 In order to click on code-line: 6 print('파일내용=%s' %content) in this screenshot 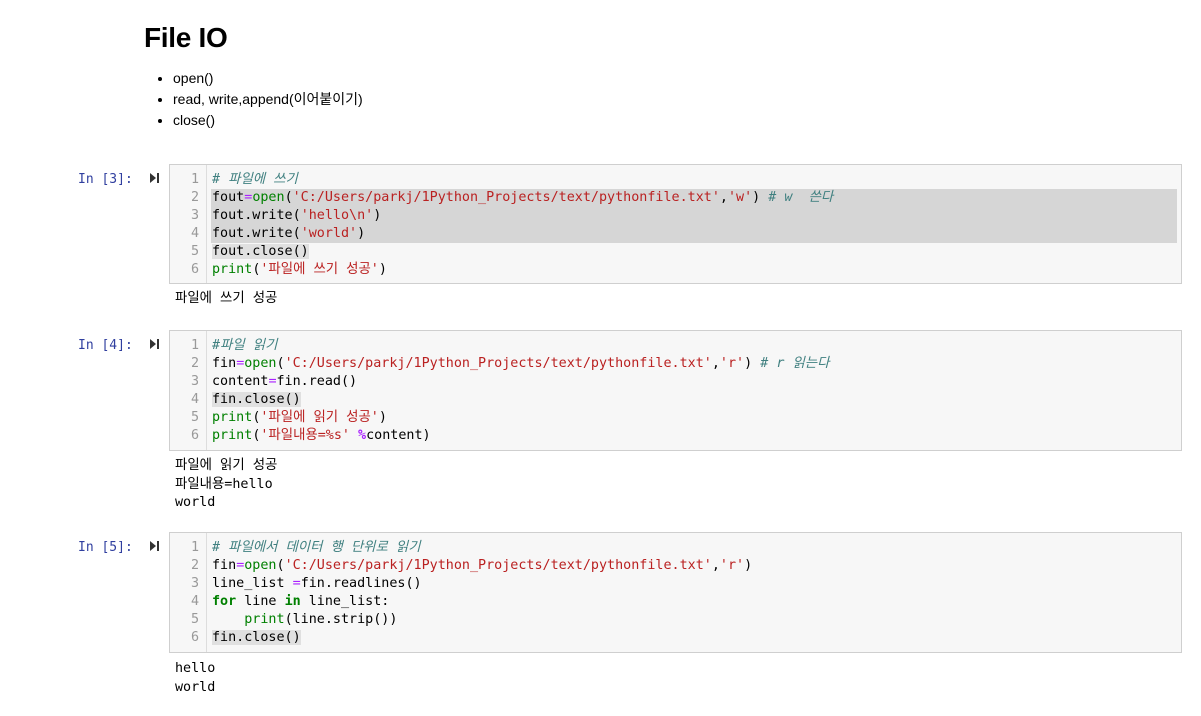, I will do `click(675, 436)`.